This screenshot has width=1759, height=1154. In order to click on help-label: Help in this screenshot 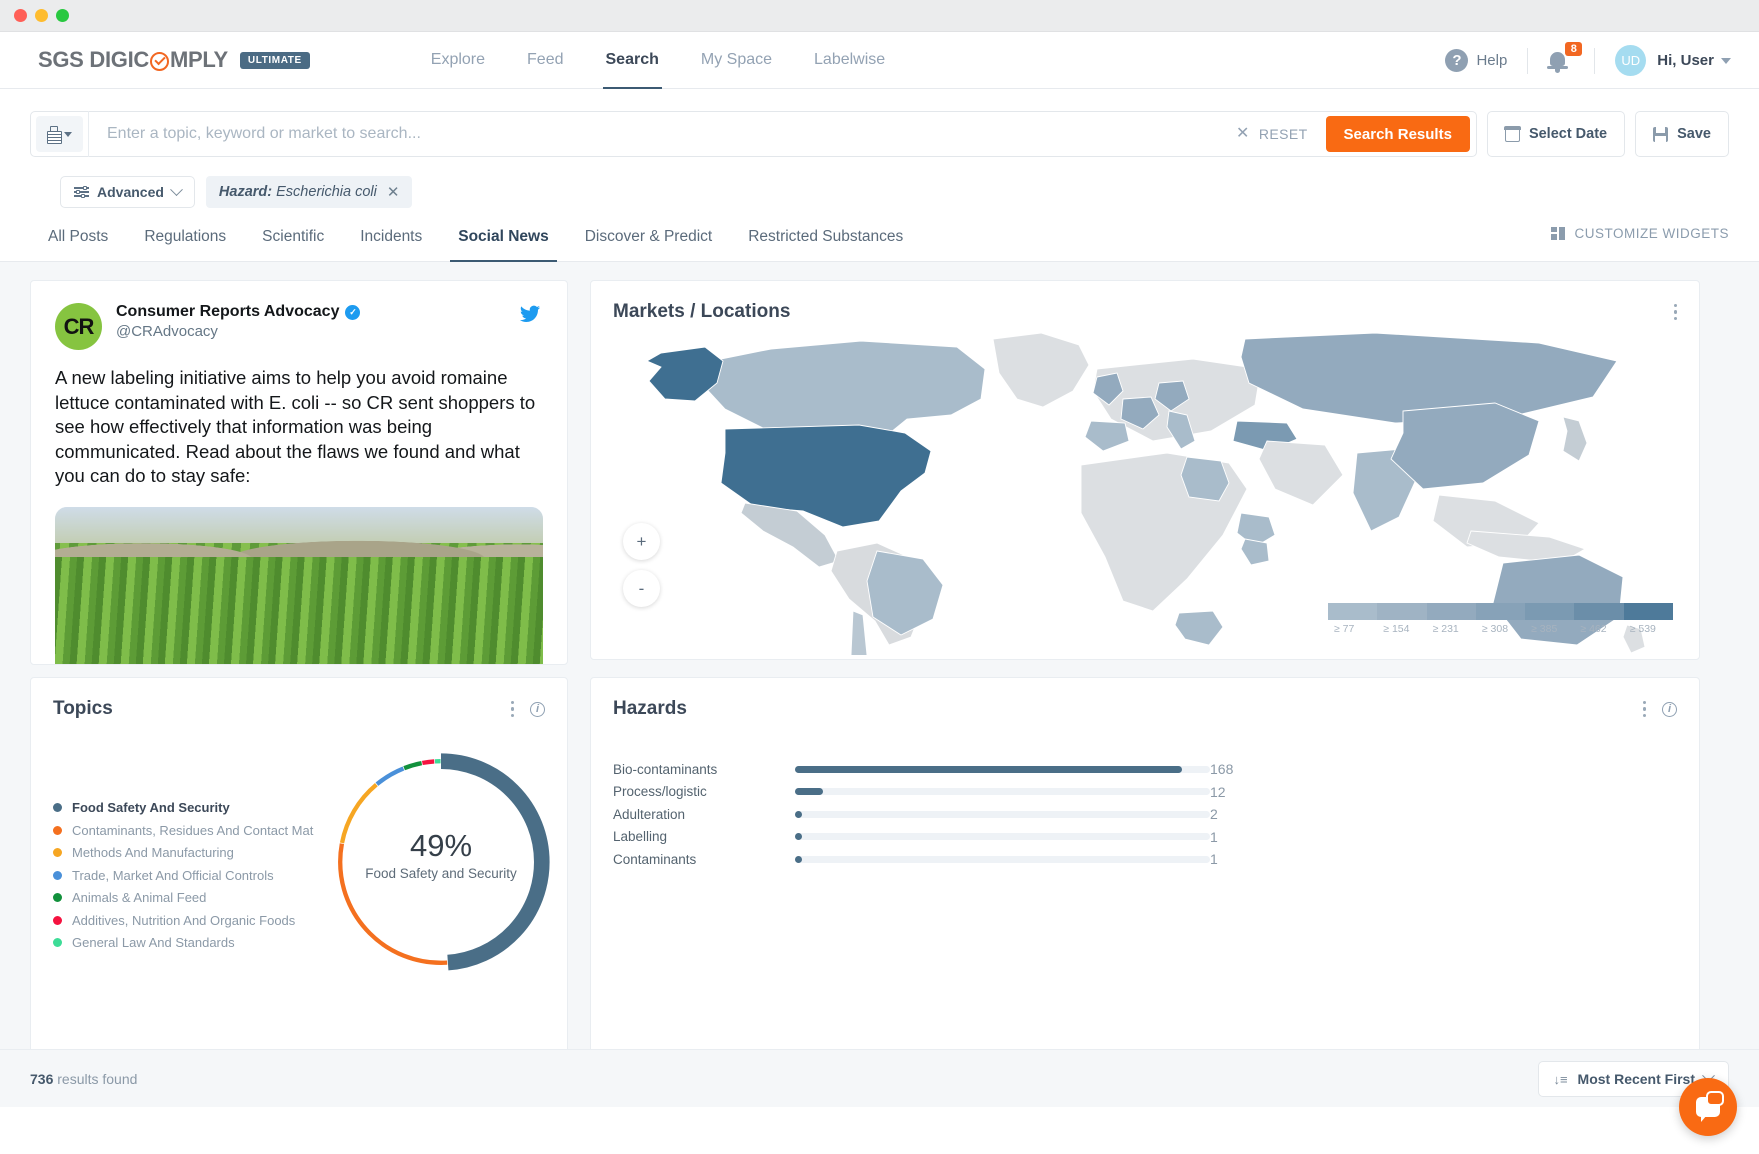, I will do `click(1492, 60)`.